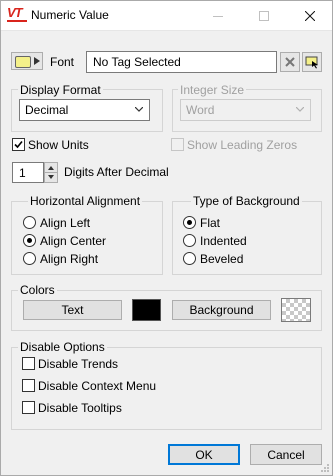  I want to click on display-format-select: Decimal, so click(84, 110).